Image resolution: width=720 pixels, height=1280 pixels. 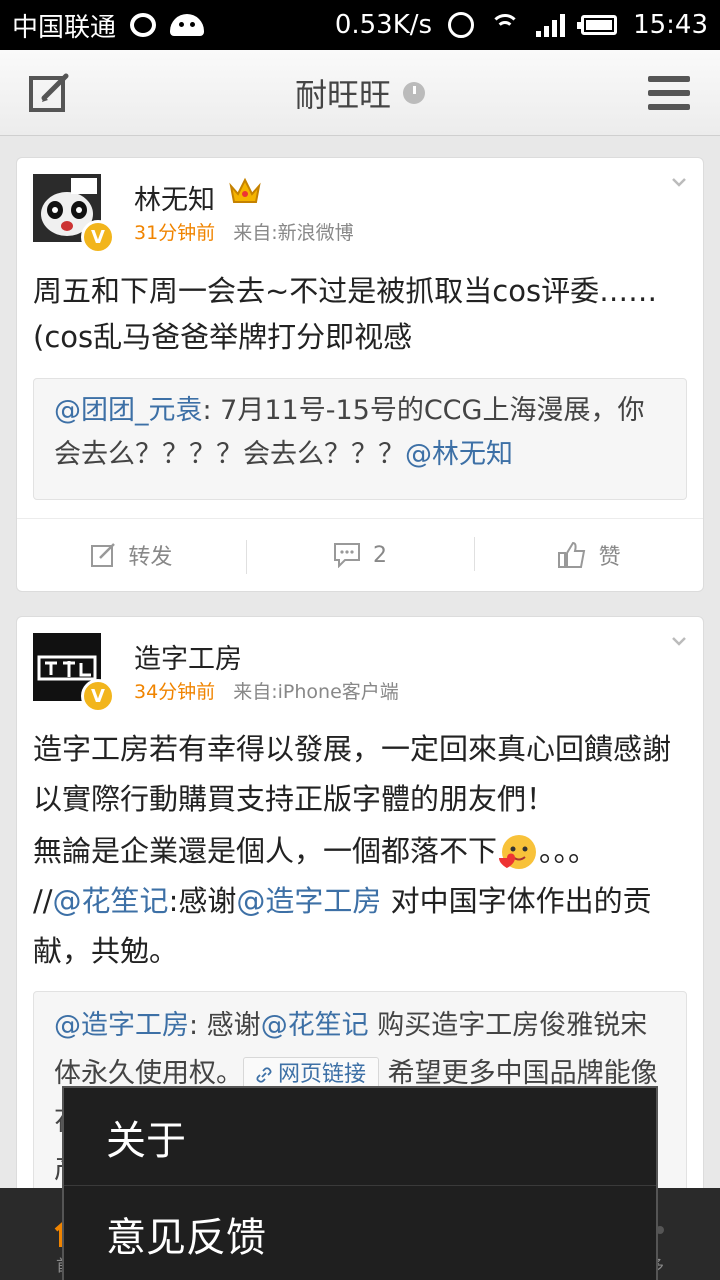 What do you see at coordinates (128, 410) in the screenshot?
I see `mention-link: @团团_元袁` at bounding box center [128, 410].